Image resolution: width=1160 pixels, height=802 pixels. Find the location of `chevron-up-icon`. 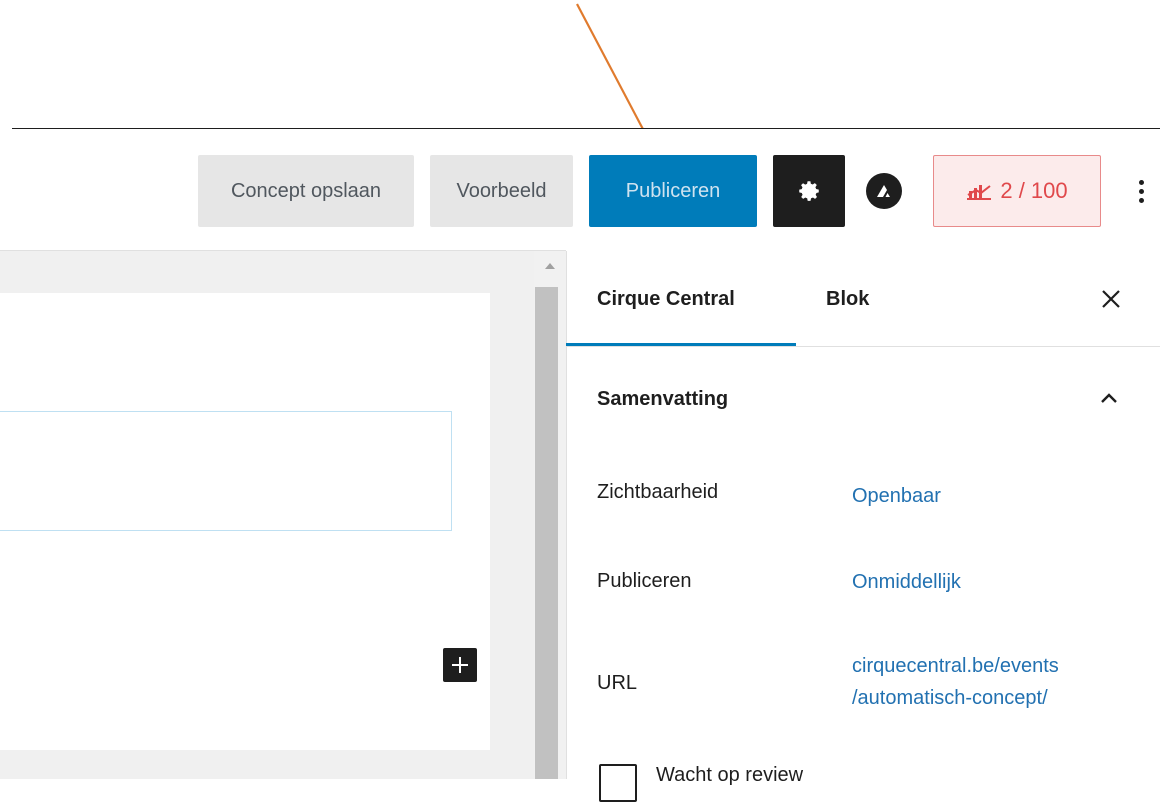

chevron-up-icon is located at coordinates (1109, 398).